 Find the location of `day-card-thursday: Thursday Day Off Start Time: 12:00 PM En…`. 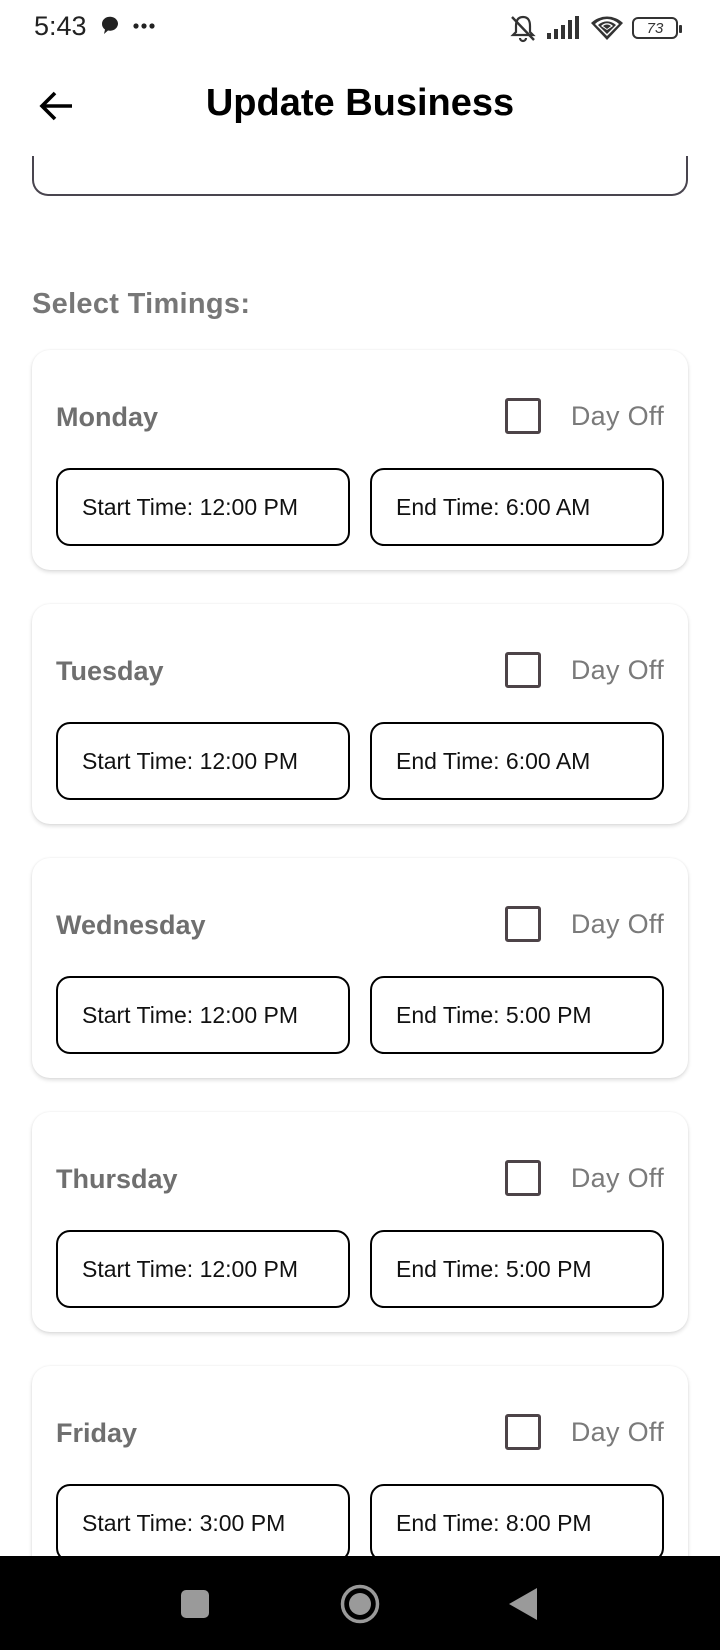

day-card-thursday: Thursday Day Off Start Time: 12:00 PM En… is located at coordinates (360, 1222).